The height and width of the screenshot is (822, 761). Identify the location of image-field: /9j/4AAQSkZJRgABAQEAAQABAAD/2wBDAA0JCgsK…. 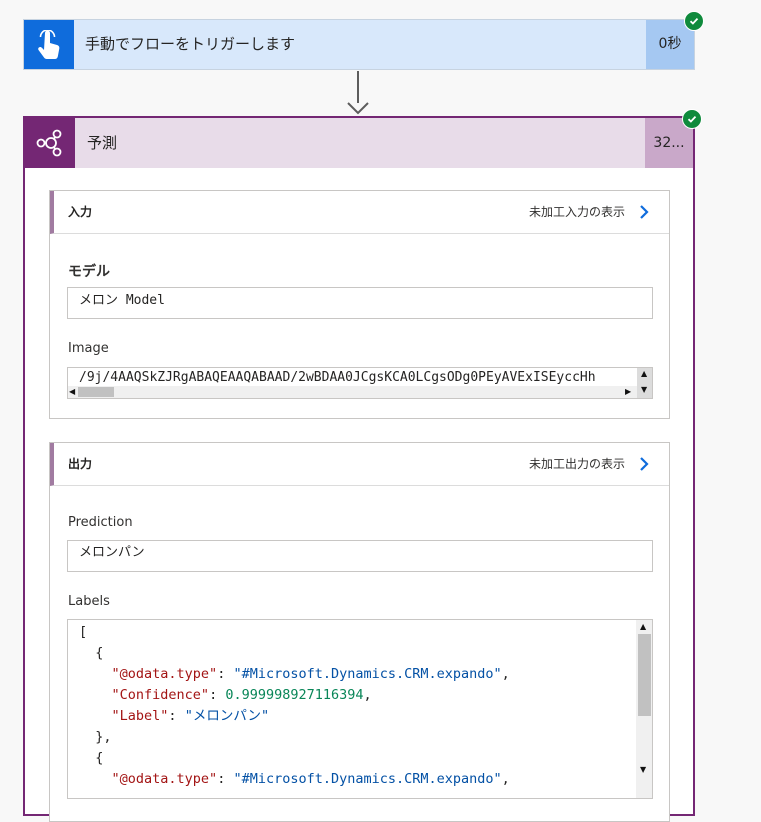
(360, 383).